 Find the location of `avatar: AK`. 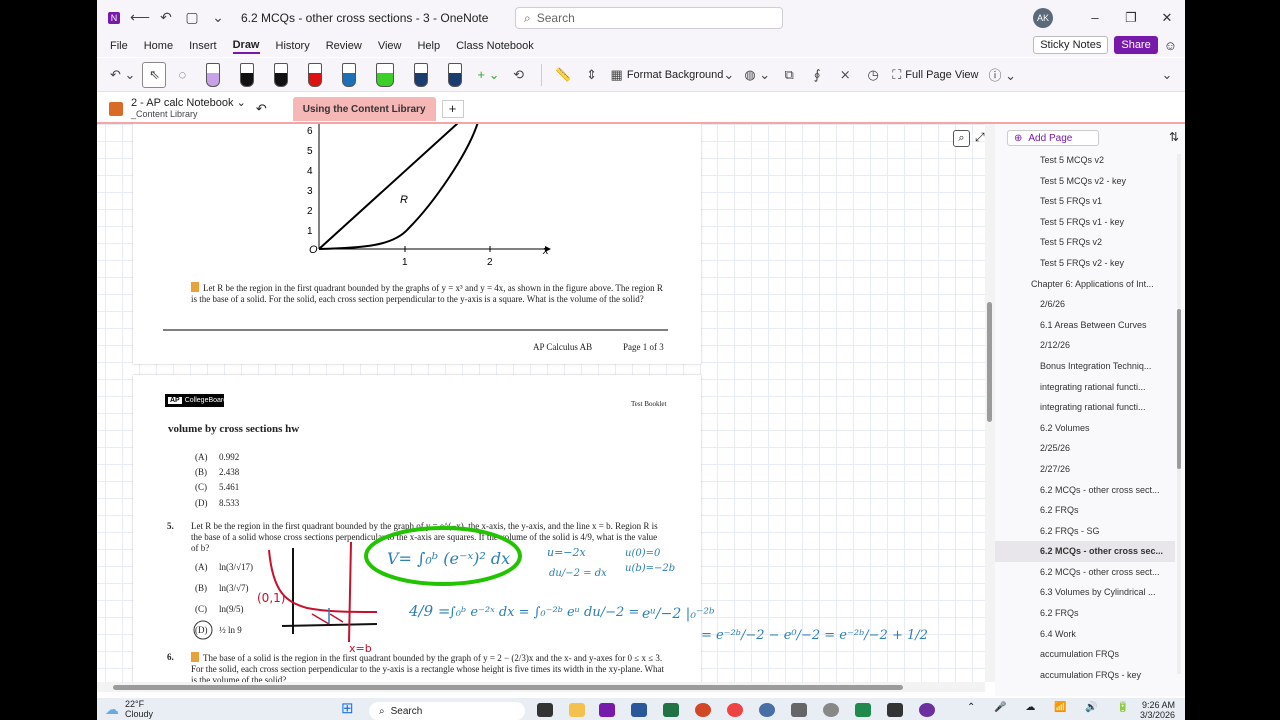

avatar: AK is located at coordinates (1043, 17).